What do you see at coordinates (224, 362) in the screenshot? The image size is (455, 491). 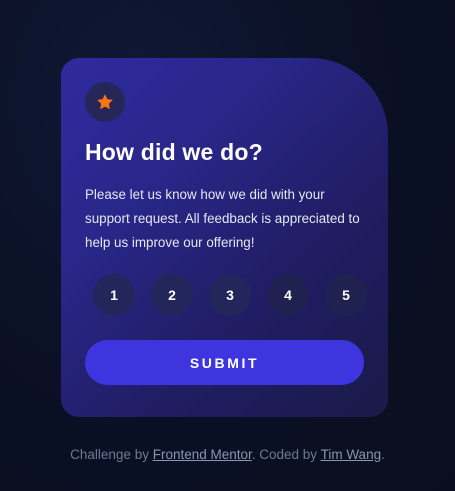 I see `submit-button: SUBMIT` at bounding box center [224, 362].